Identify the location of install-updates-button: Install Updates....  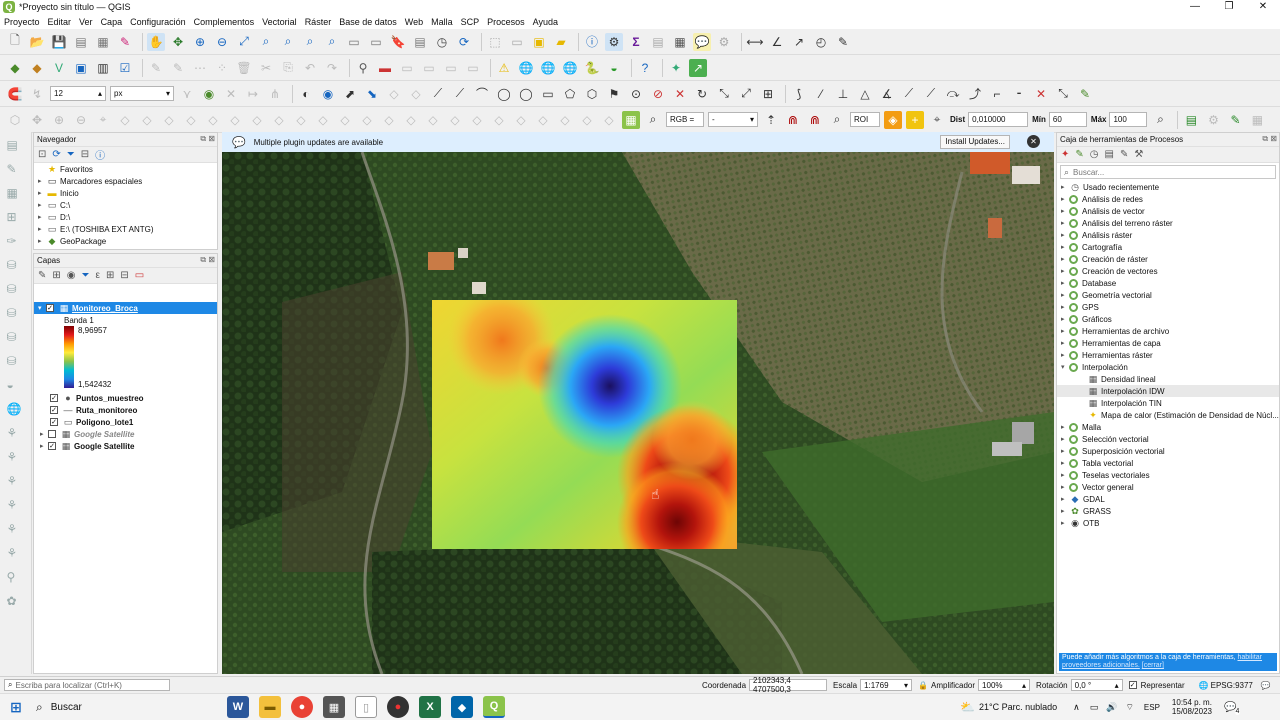
(975, 142).